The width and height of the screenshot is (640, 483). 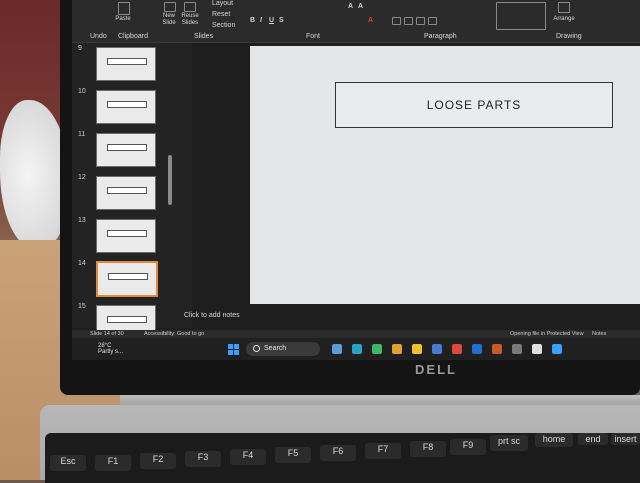 What do you see at coordinates (203, 459) in the screenshot?
I see `key-f3: F3` at bounding box center [203, 459].